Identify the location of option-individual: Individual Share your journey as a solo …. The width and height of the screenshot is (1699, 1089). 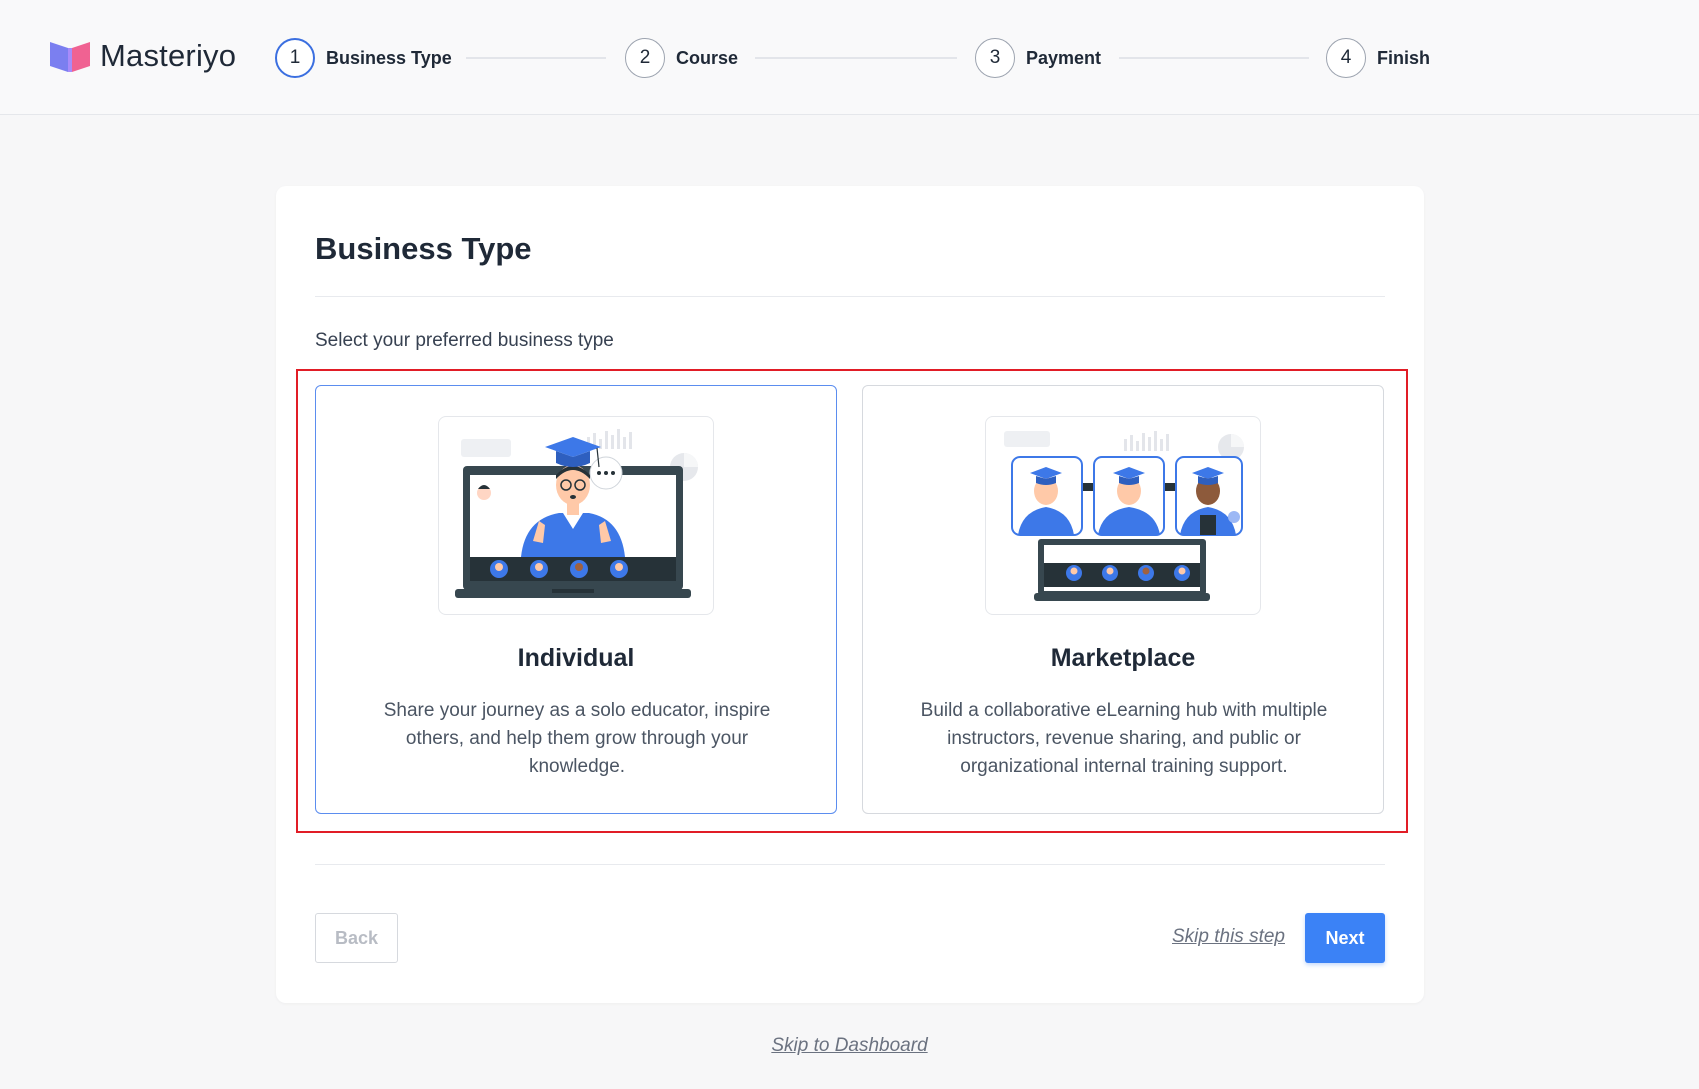
(576, 599).